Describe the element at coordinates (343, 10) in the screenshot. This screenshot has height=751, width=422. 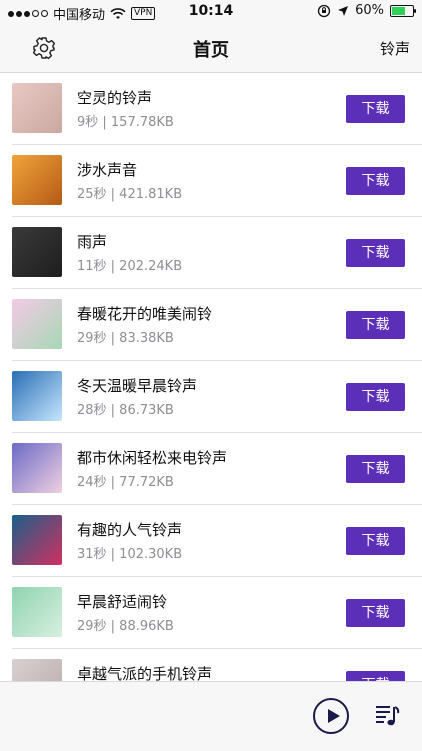
I see `location-arrow-icon` at that location.